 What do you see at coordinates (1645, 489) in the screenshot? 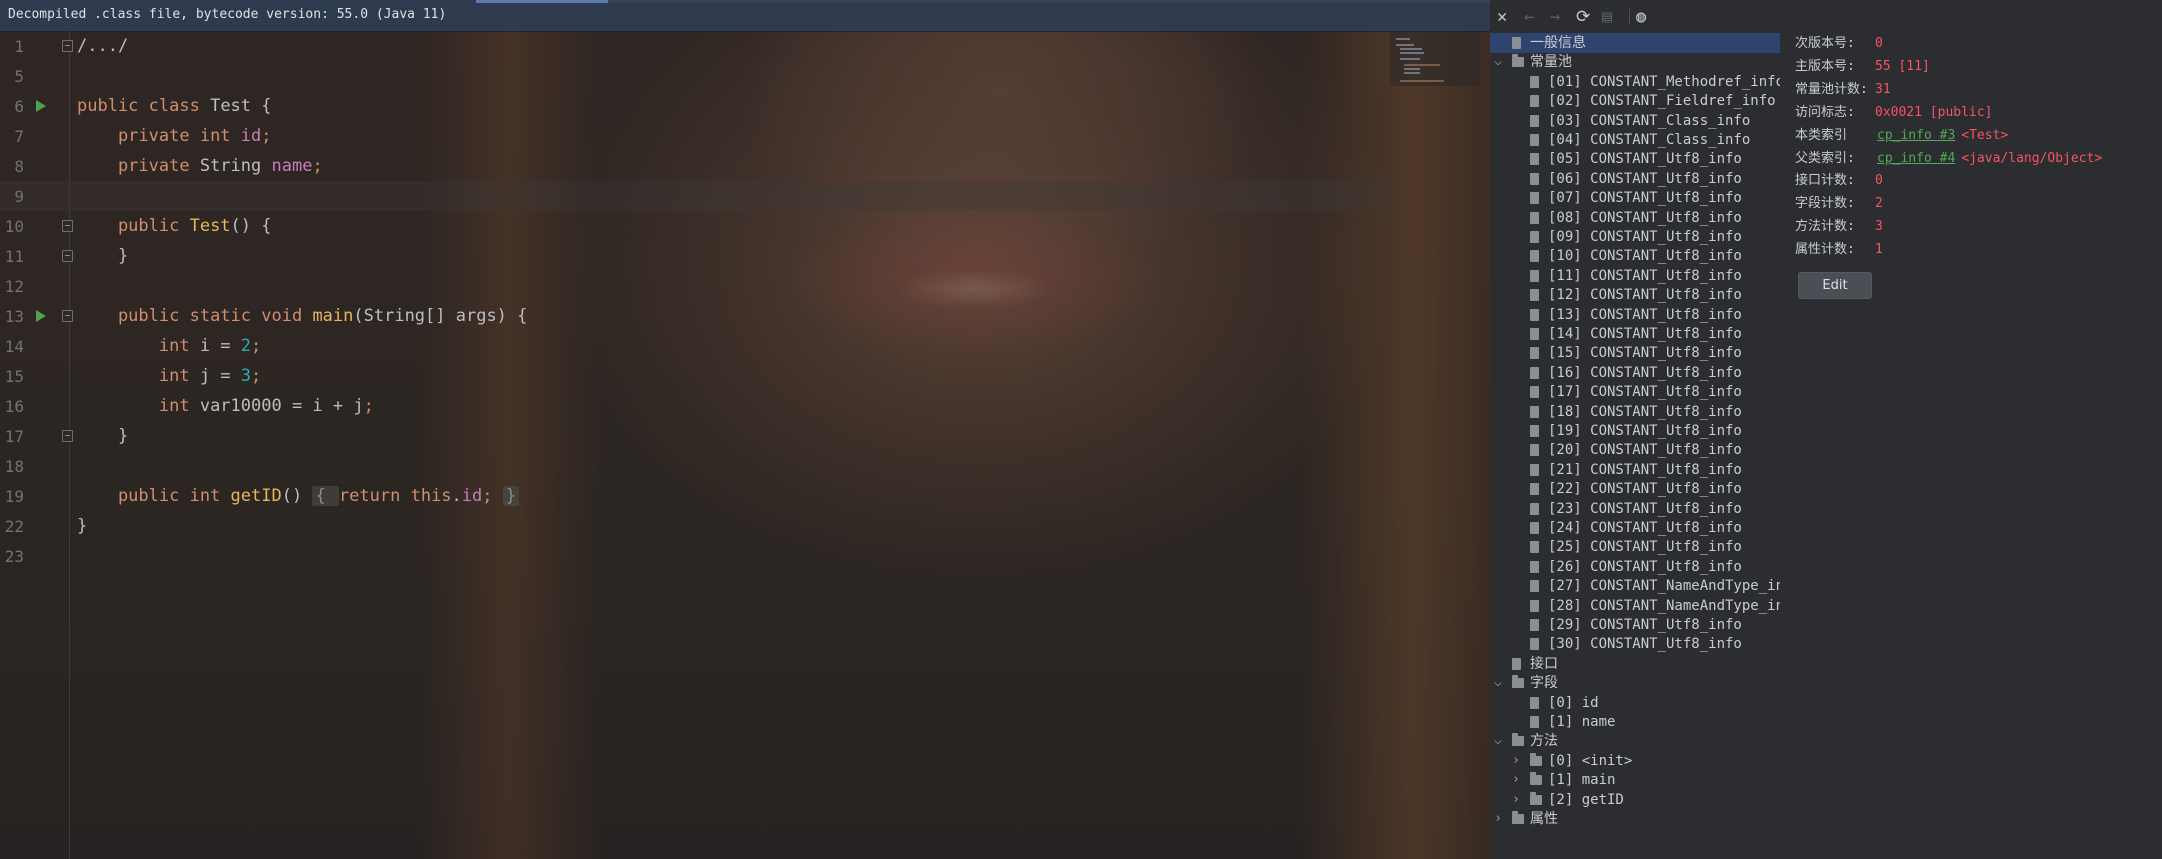
I see `tree-node-label: [22] CONSTANT_Utf8_info` at bounding box center [1645, 489].